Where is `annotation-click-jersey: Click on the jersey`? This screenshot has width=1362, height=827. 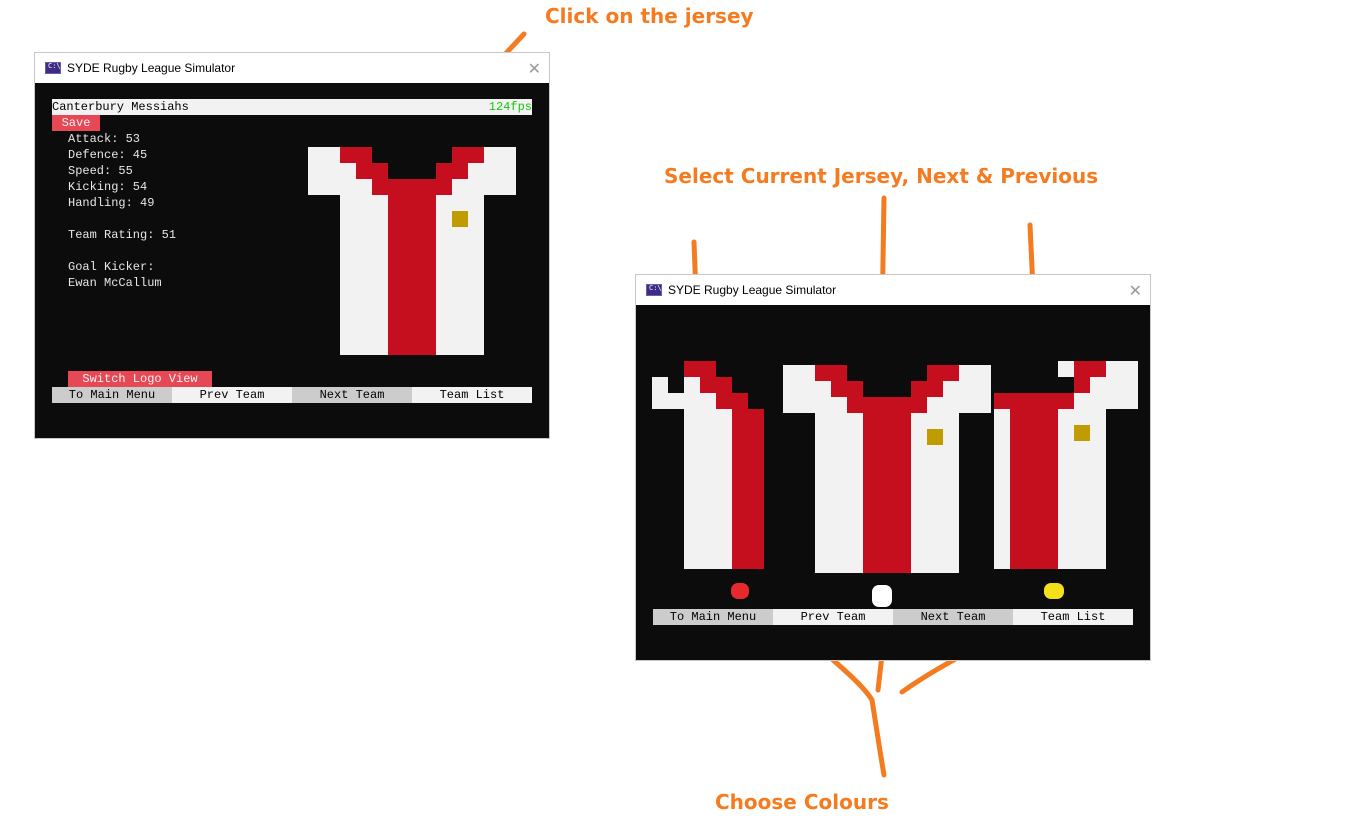
annotation-click-jersey: Click on the jersey is located at coordinates (649, 16).